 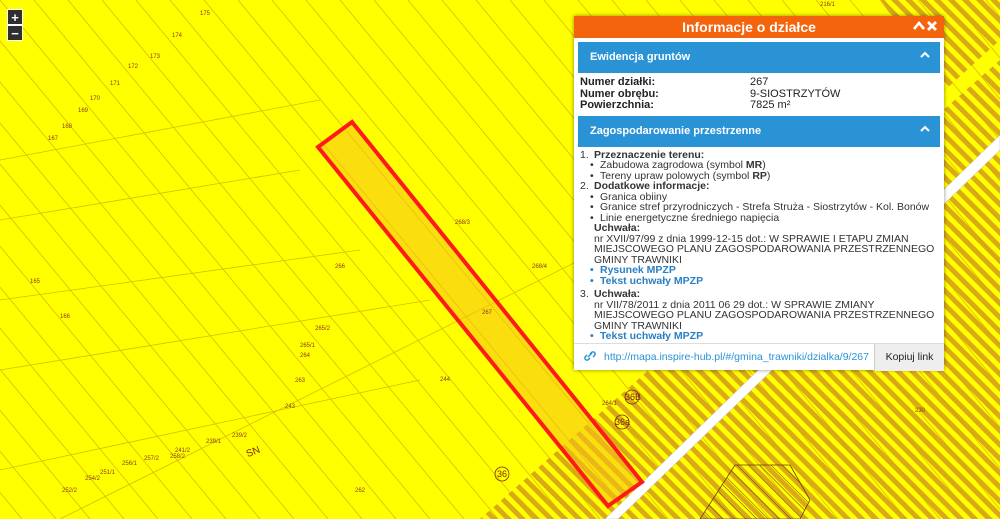 I want to click on symbol-marker: 36a, so click(x=622, y=422).